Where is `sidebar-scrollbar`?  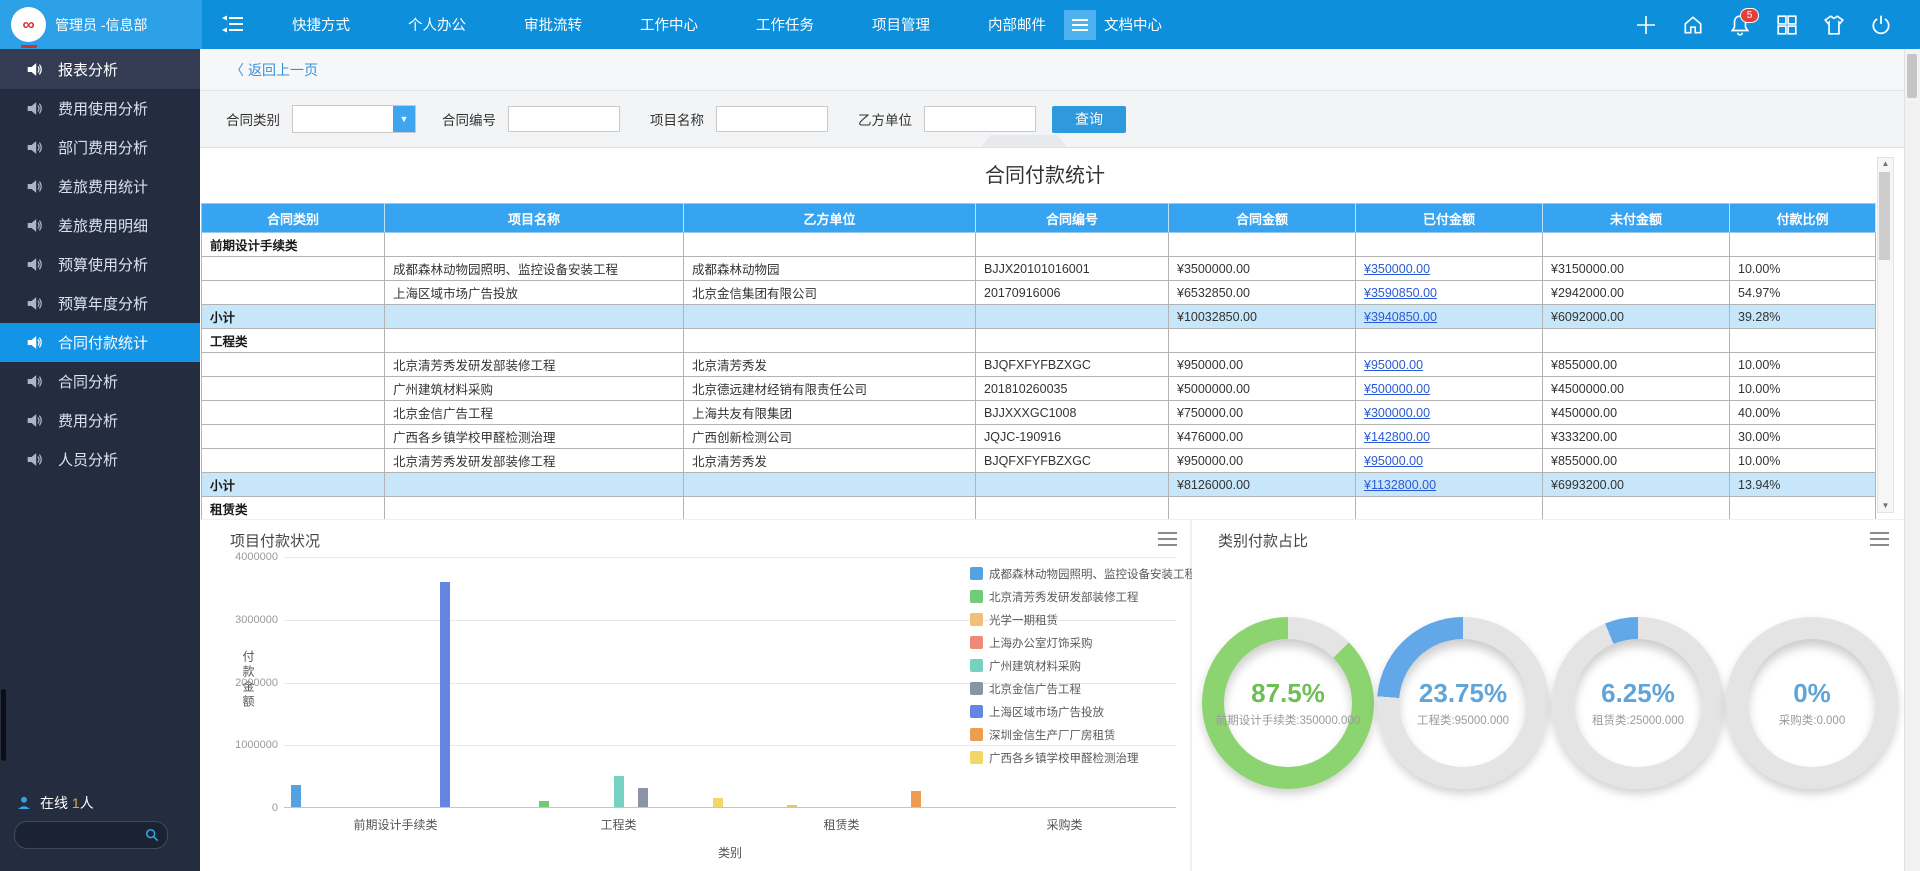
sidebar-scrollbar is located at coordinates (3, 725).